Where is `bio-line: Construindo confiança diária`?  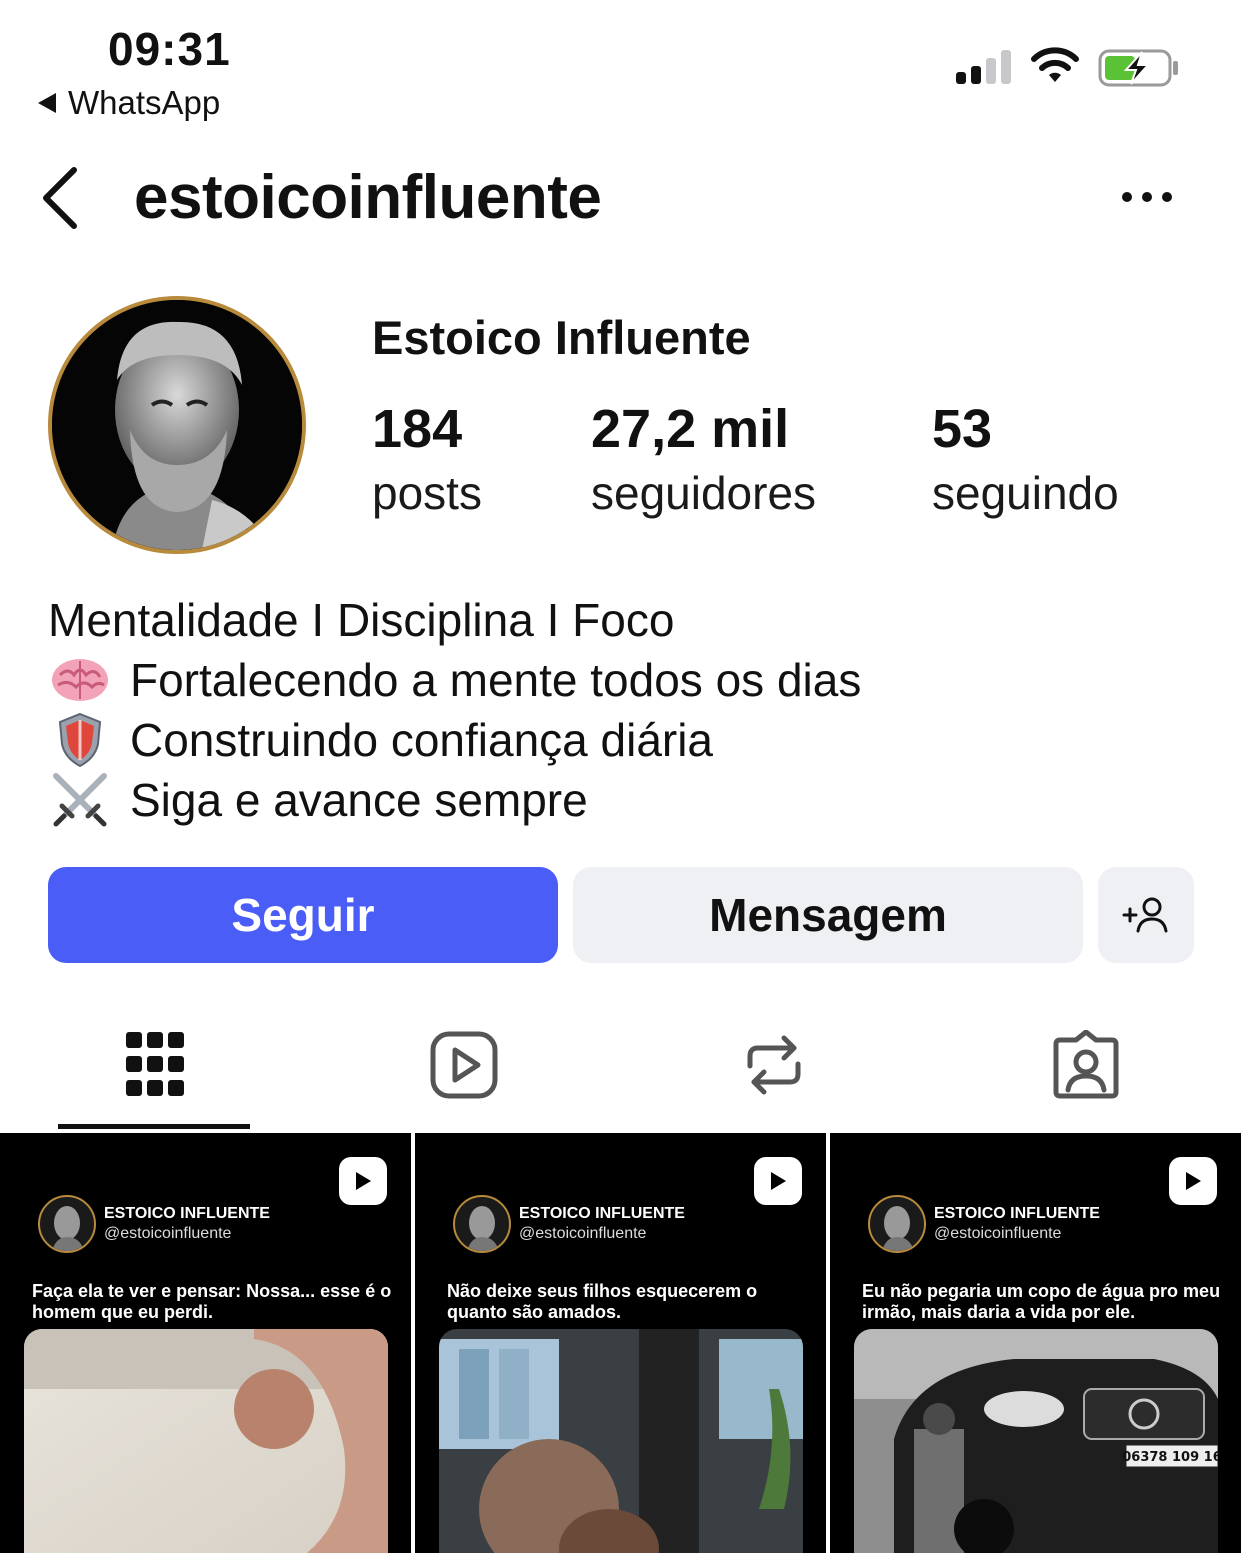 bio-line: Construindo confiança diária is located at coordinates (454, 740).